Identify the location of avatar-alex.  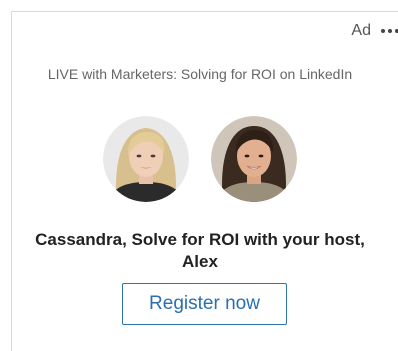
(254, 159).